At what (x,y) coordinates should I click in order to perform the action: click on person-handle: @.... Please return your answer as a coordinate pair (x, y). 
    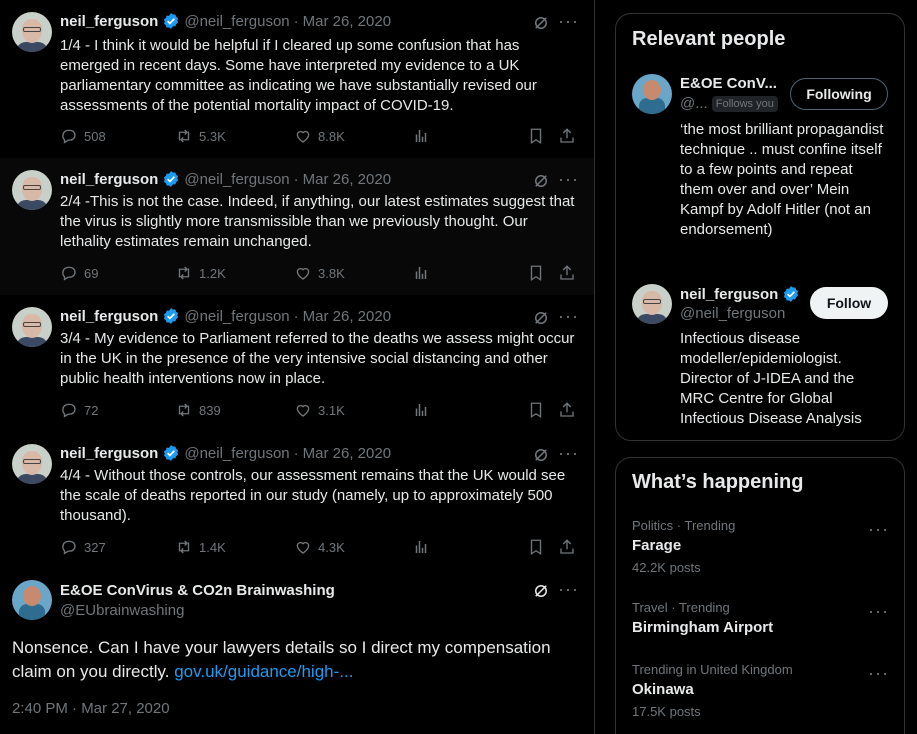
    Looking at the image, I should click on (694, 103).